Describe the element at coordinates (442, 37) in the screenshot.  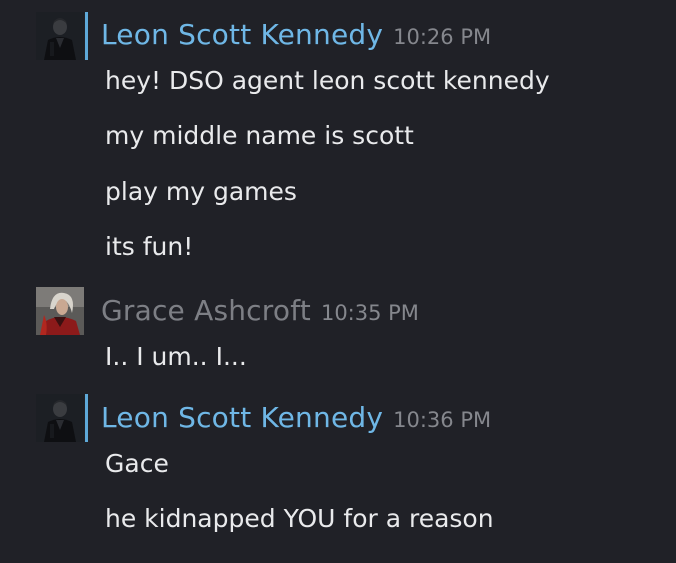
I see `timestamp: 10:26 PM` at that location.